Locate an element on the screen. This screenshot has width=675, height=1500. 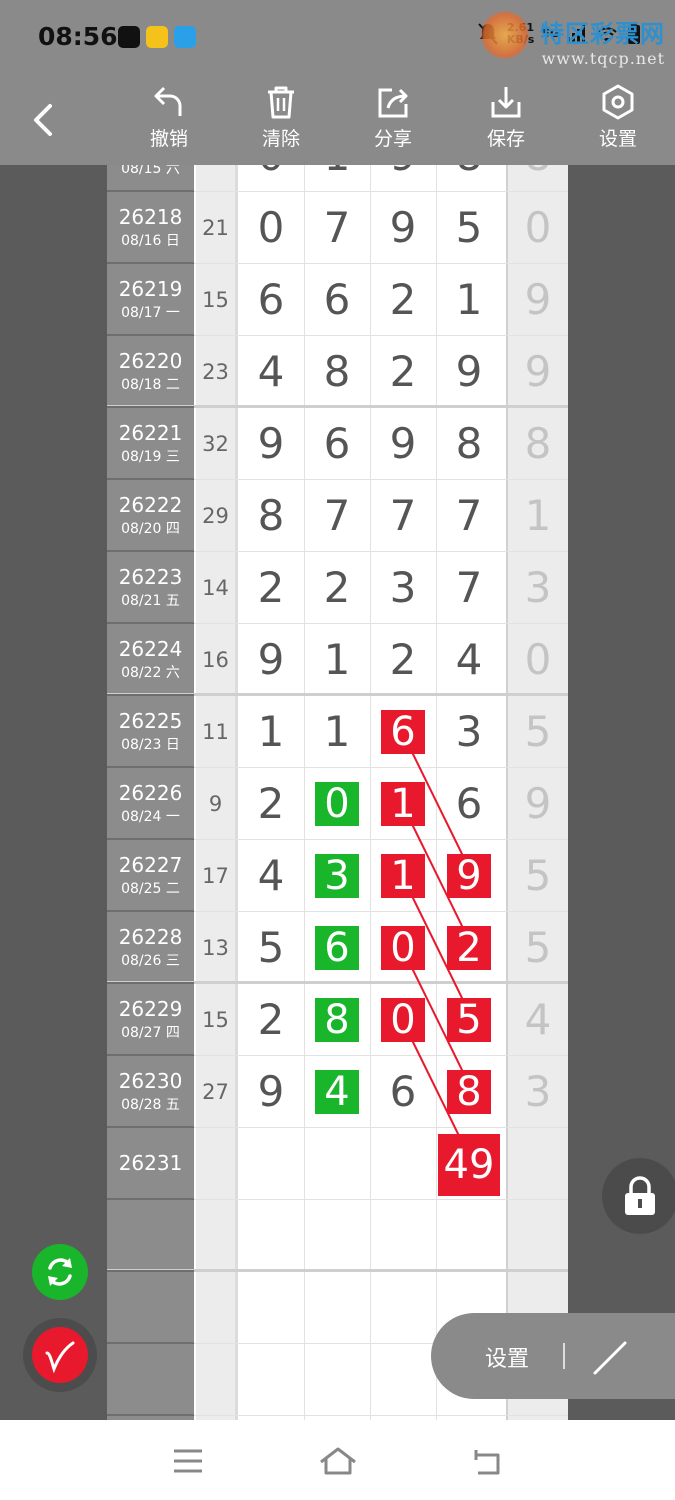
pen-icon is located at coordinates (60, 1357).